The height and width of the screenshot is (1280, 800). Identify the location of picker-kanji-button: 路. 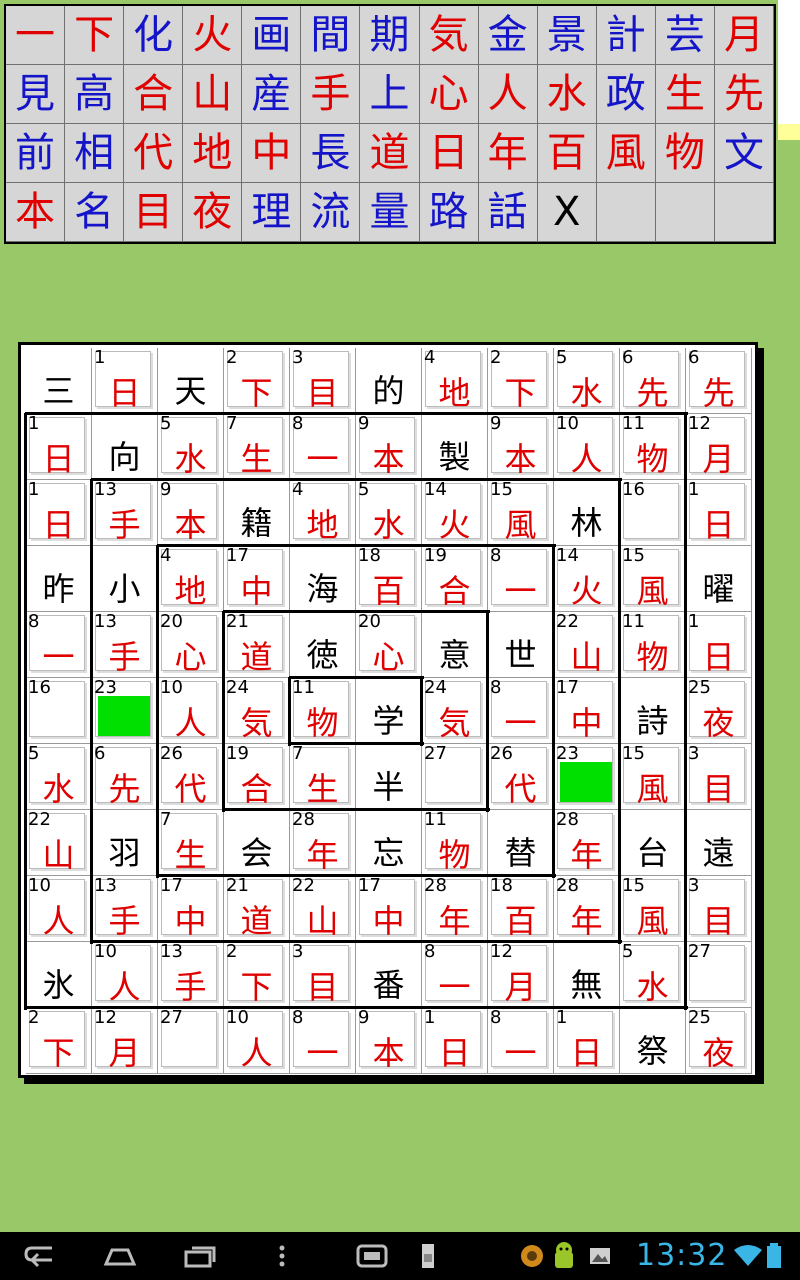
(449, 212).